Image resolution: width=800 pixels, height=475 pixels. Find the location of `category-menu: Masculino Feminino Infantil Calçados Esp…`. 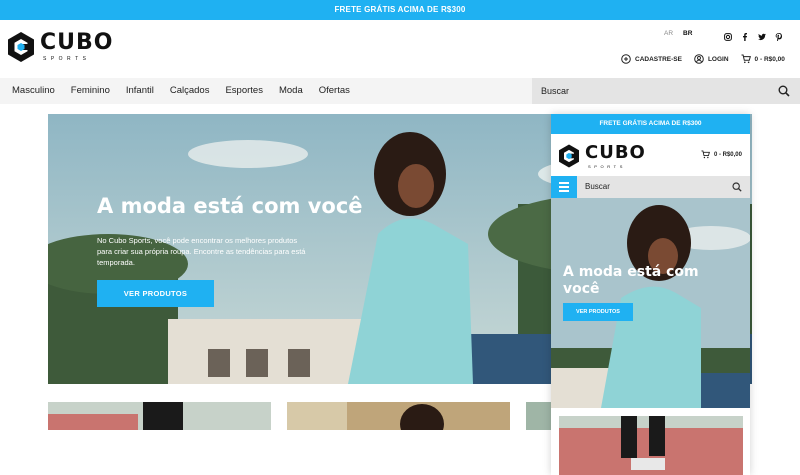

category-menu: Masculino Feminino Infantil Calçados Esp… is located at coordinates (181, 91).